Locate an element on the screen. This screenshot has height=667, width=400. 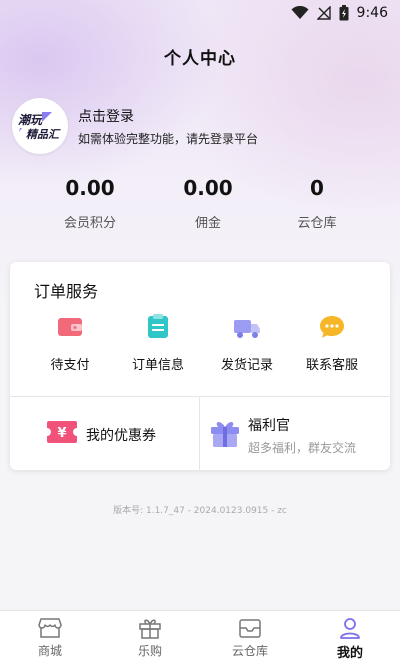
document-icon is located at coordinates (158, 326).